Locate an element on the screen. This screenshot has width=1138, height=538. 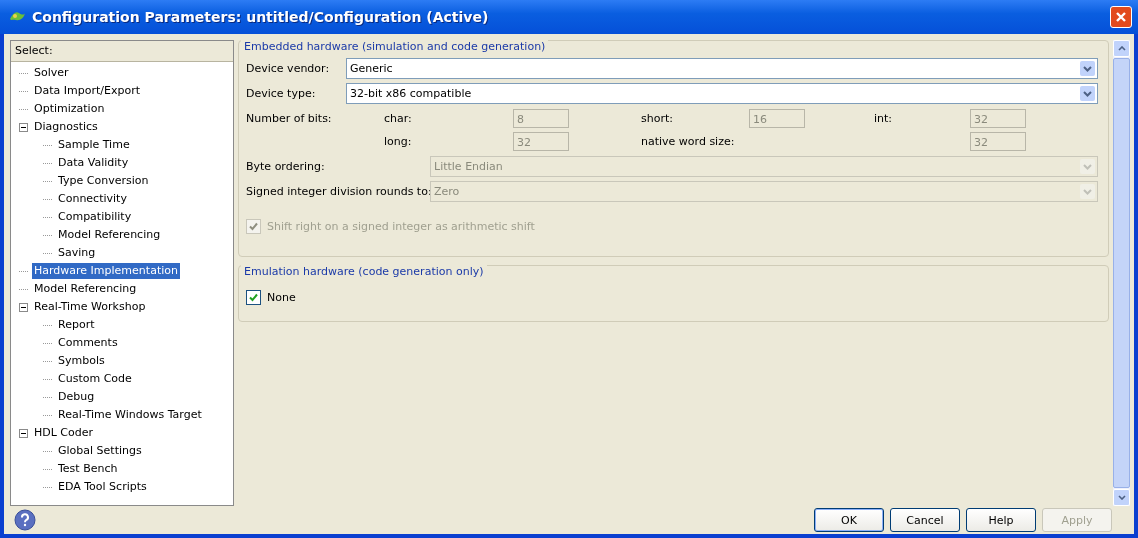
field-label: native word size: is located at coordinates (688, 141).